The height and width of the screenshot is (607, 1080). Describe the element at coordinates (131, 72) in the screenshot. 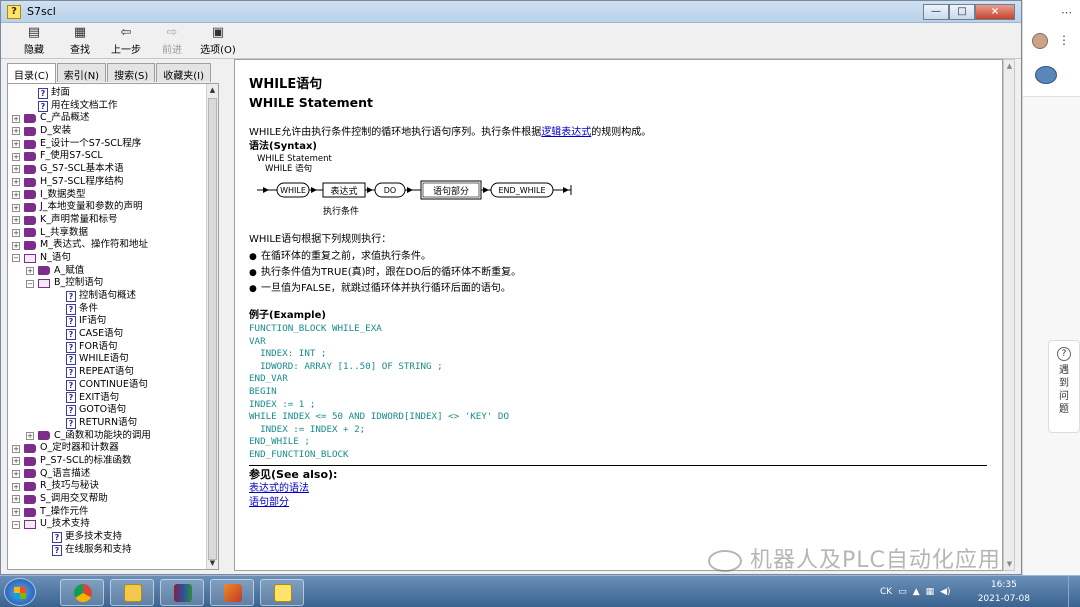

I see `tab-search: 搜索(S)` at that location.